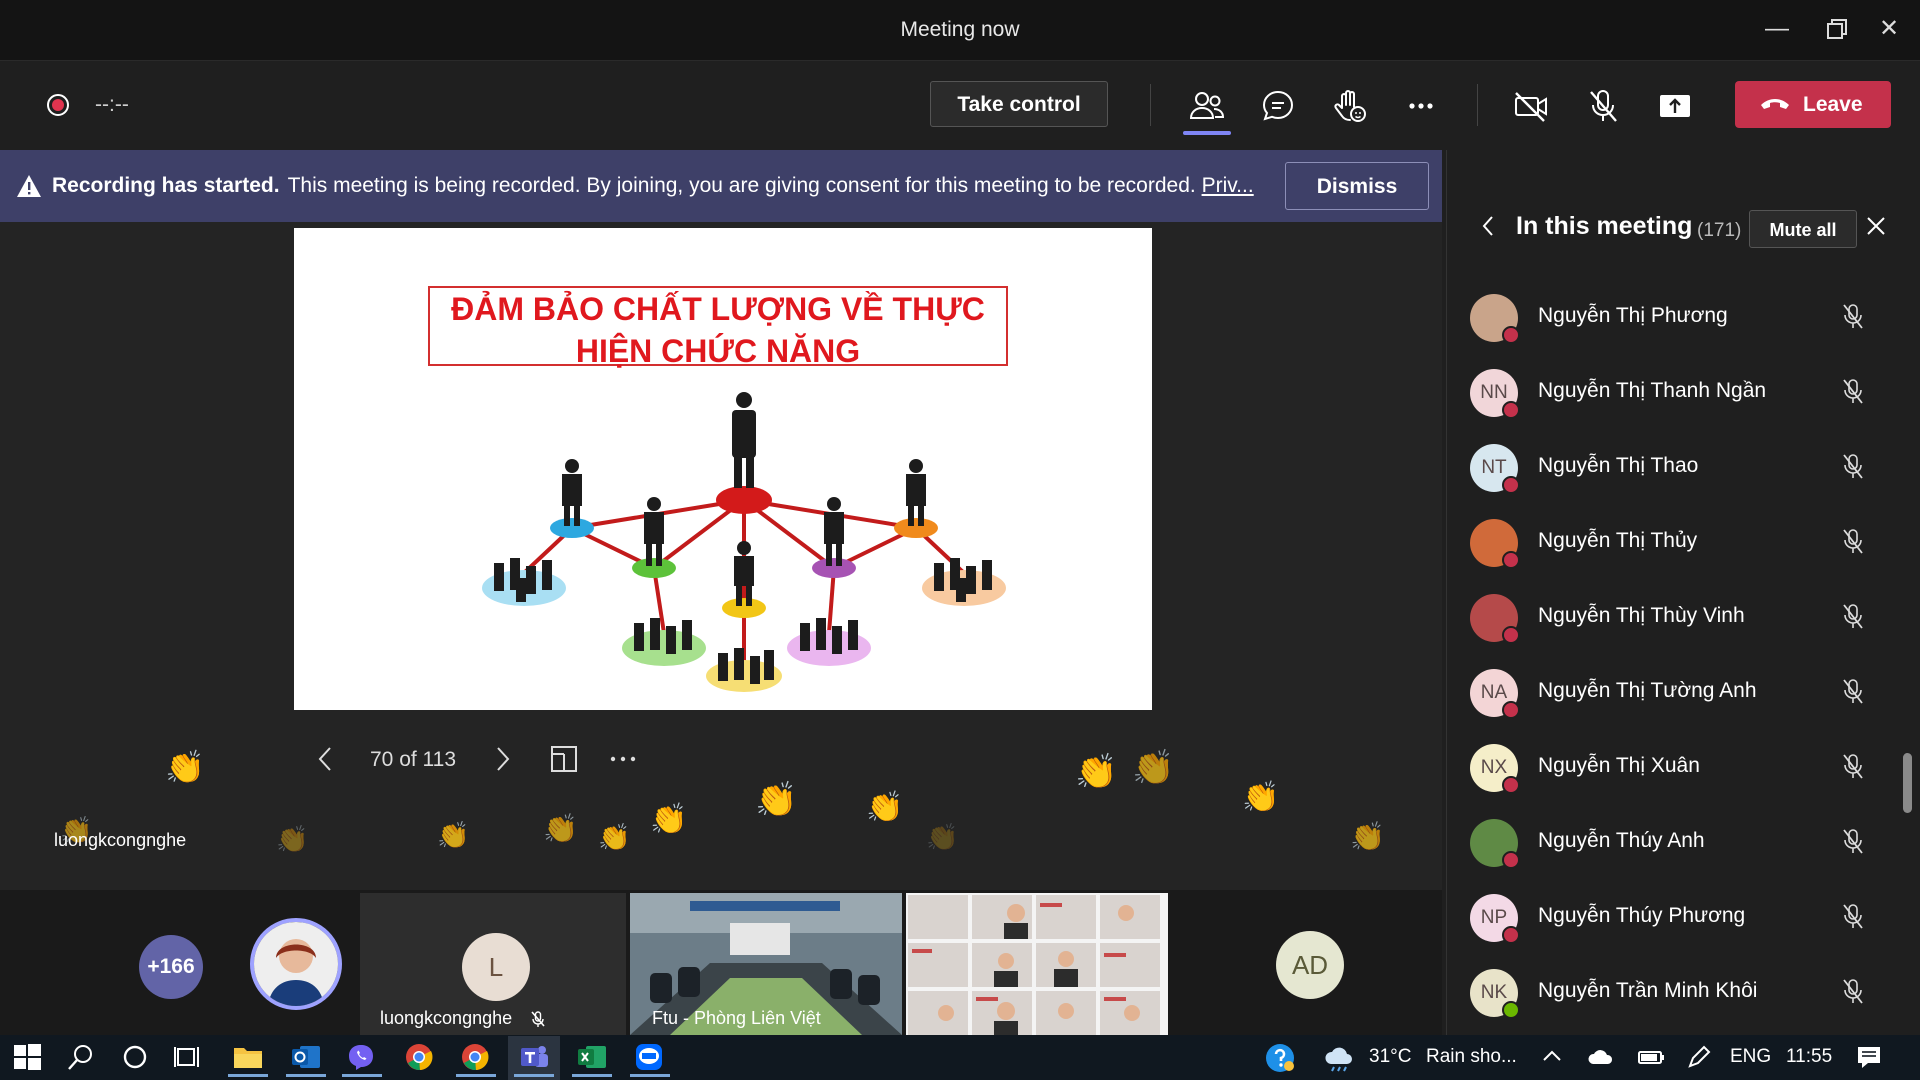  What do you see at coordinates (1280, 1058) in the screenshot?
I see `help-icon` at bounding box center [1280, 1058].